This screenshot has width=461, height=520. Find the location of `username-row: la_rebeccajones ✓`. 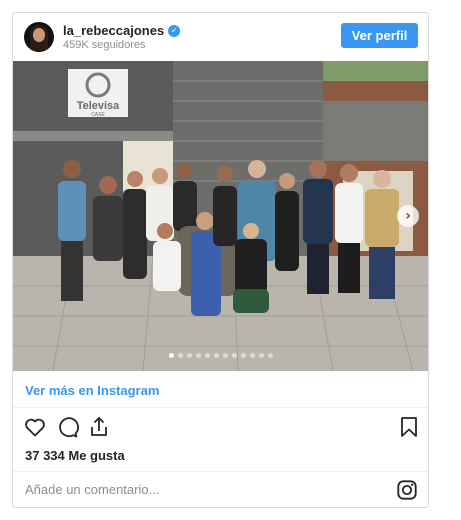

username-row: la_rebeccajones ✓ is located at coordinates (122, 30).